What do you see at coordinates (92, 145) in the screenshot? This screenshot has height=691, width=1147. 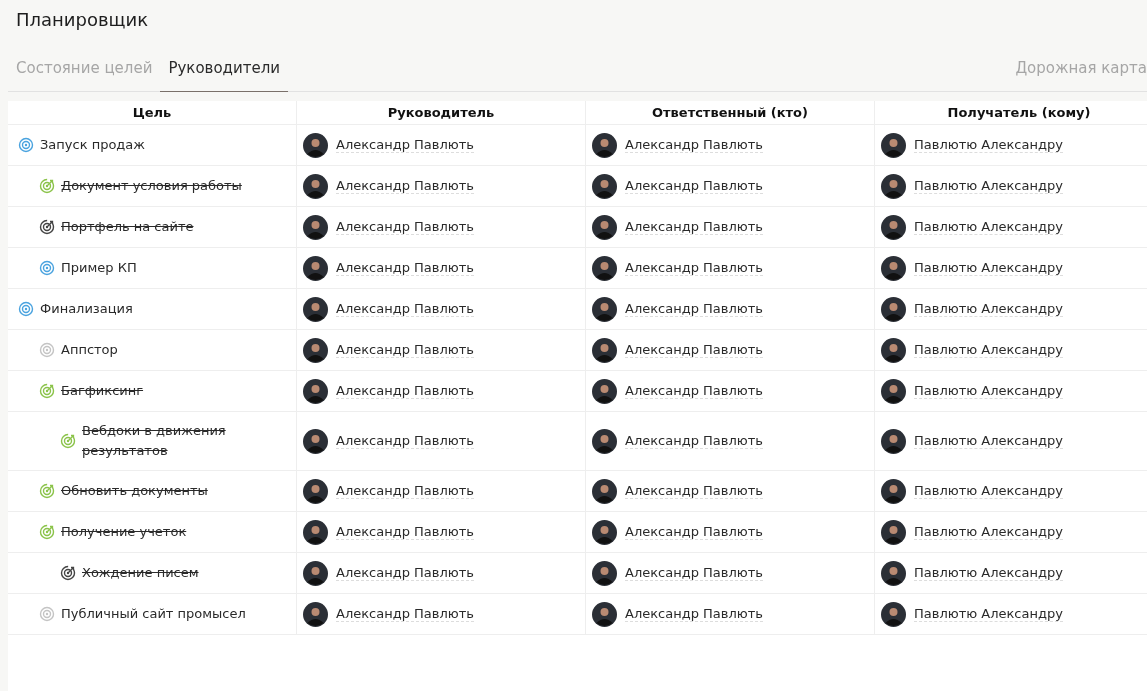 I see `goal-name: Запуск продаж` at bounding box center [92, 145].